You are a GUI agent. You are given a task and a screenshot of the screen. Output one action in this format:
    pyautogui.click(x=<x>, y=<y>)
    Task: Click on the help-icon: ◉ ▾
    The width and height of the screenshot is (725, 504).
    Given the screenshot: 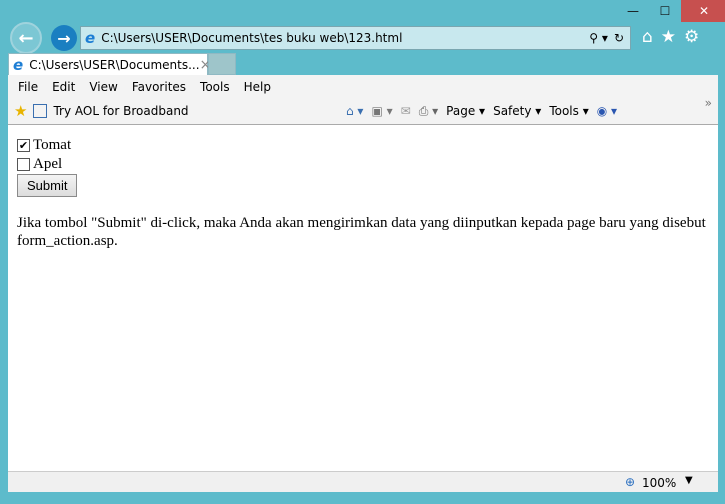 What is the action you would take?
    pyautogui.click(x=607, y=111)
    